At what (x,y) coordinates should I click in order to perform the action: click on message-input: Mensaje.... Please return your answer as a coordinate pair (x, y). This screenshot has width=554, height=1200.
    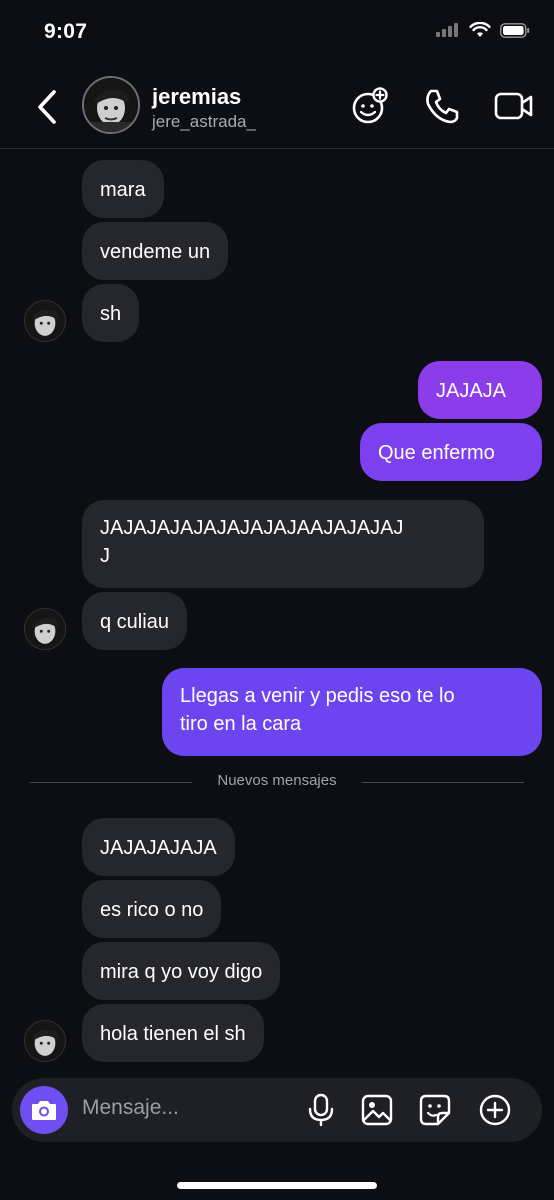
    Looking at the image, I should click on (130, 1108).